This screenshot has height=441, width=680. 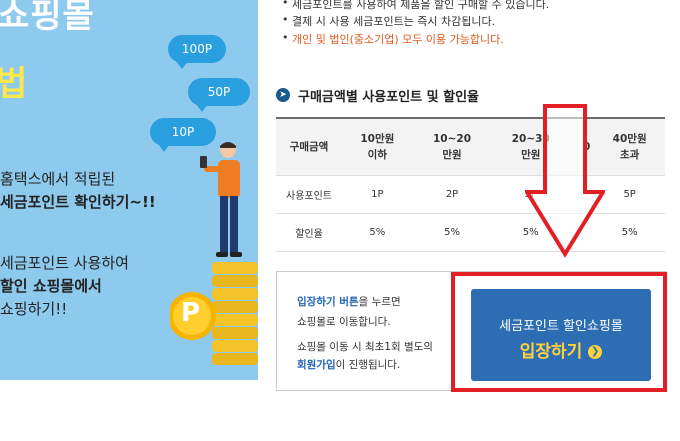 What do you see at coordinates (283, 95) in the screenshot?
I see `arrow-circle-icon: ➤` at bounding box center [283, 95].